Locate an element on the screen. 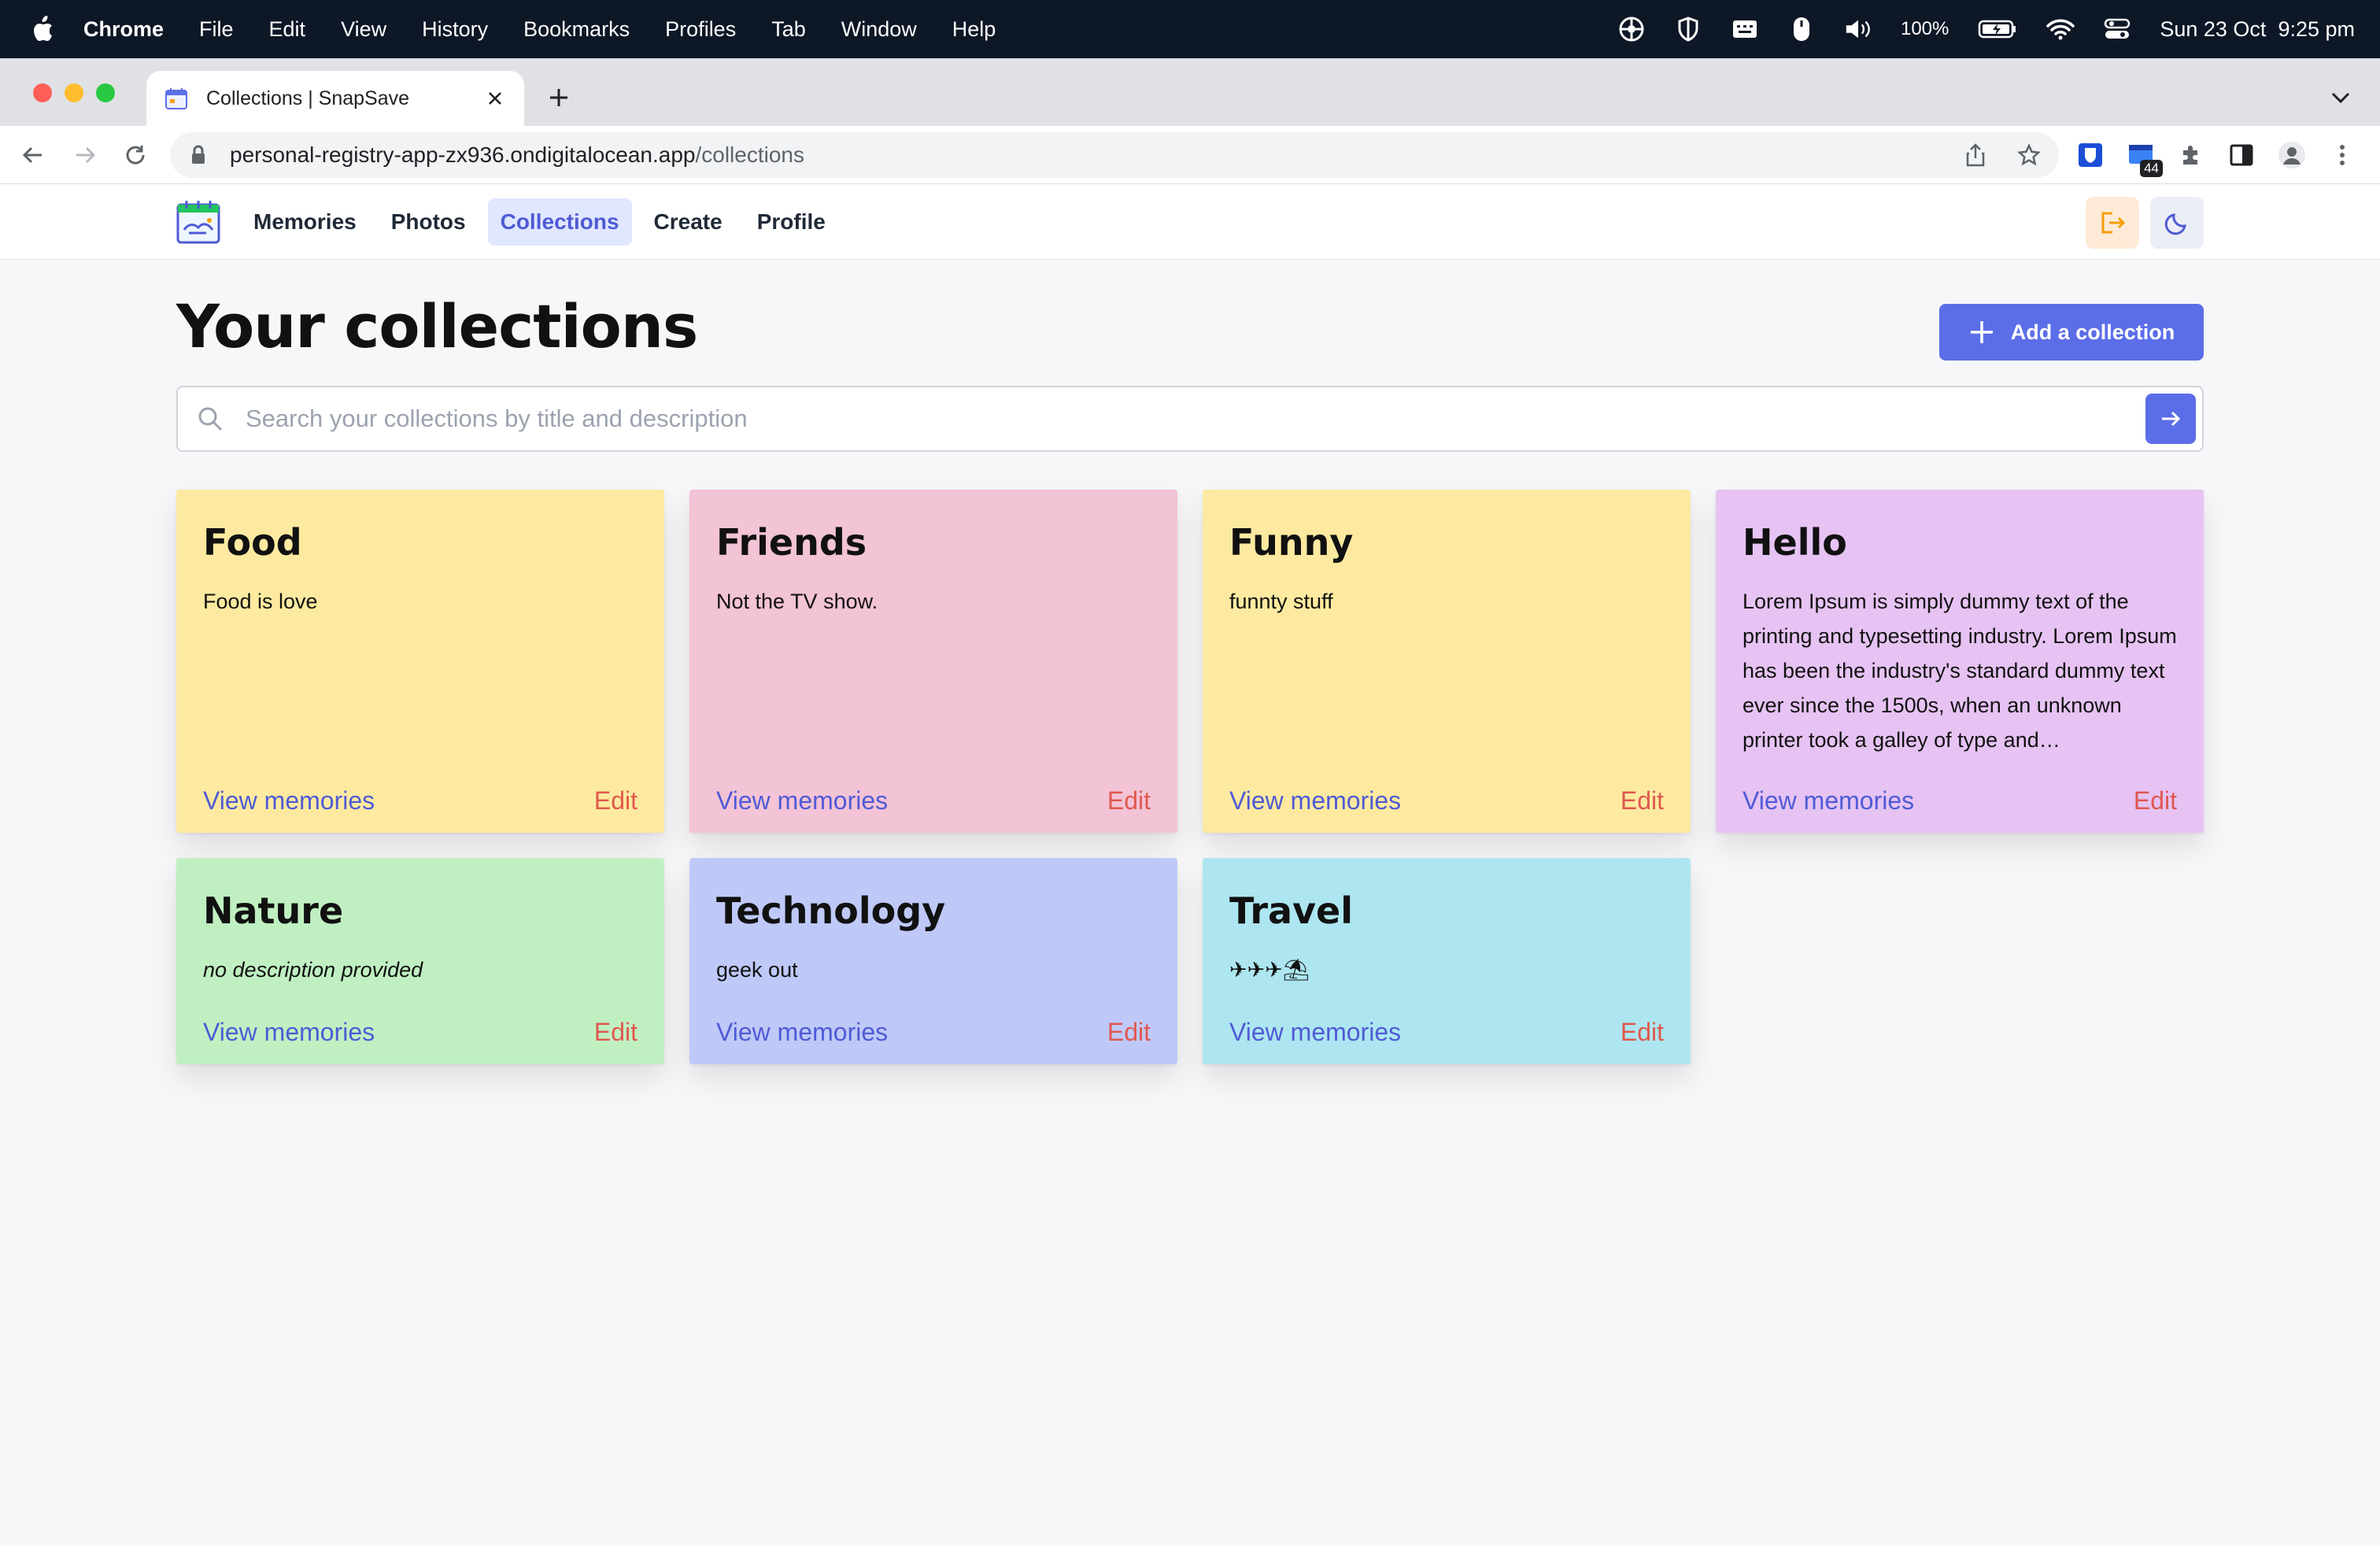  logout-icon is located at coordinates (2113, 223).